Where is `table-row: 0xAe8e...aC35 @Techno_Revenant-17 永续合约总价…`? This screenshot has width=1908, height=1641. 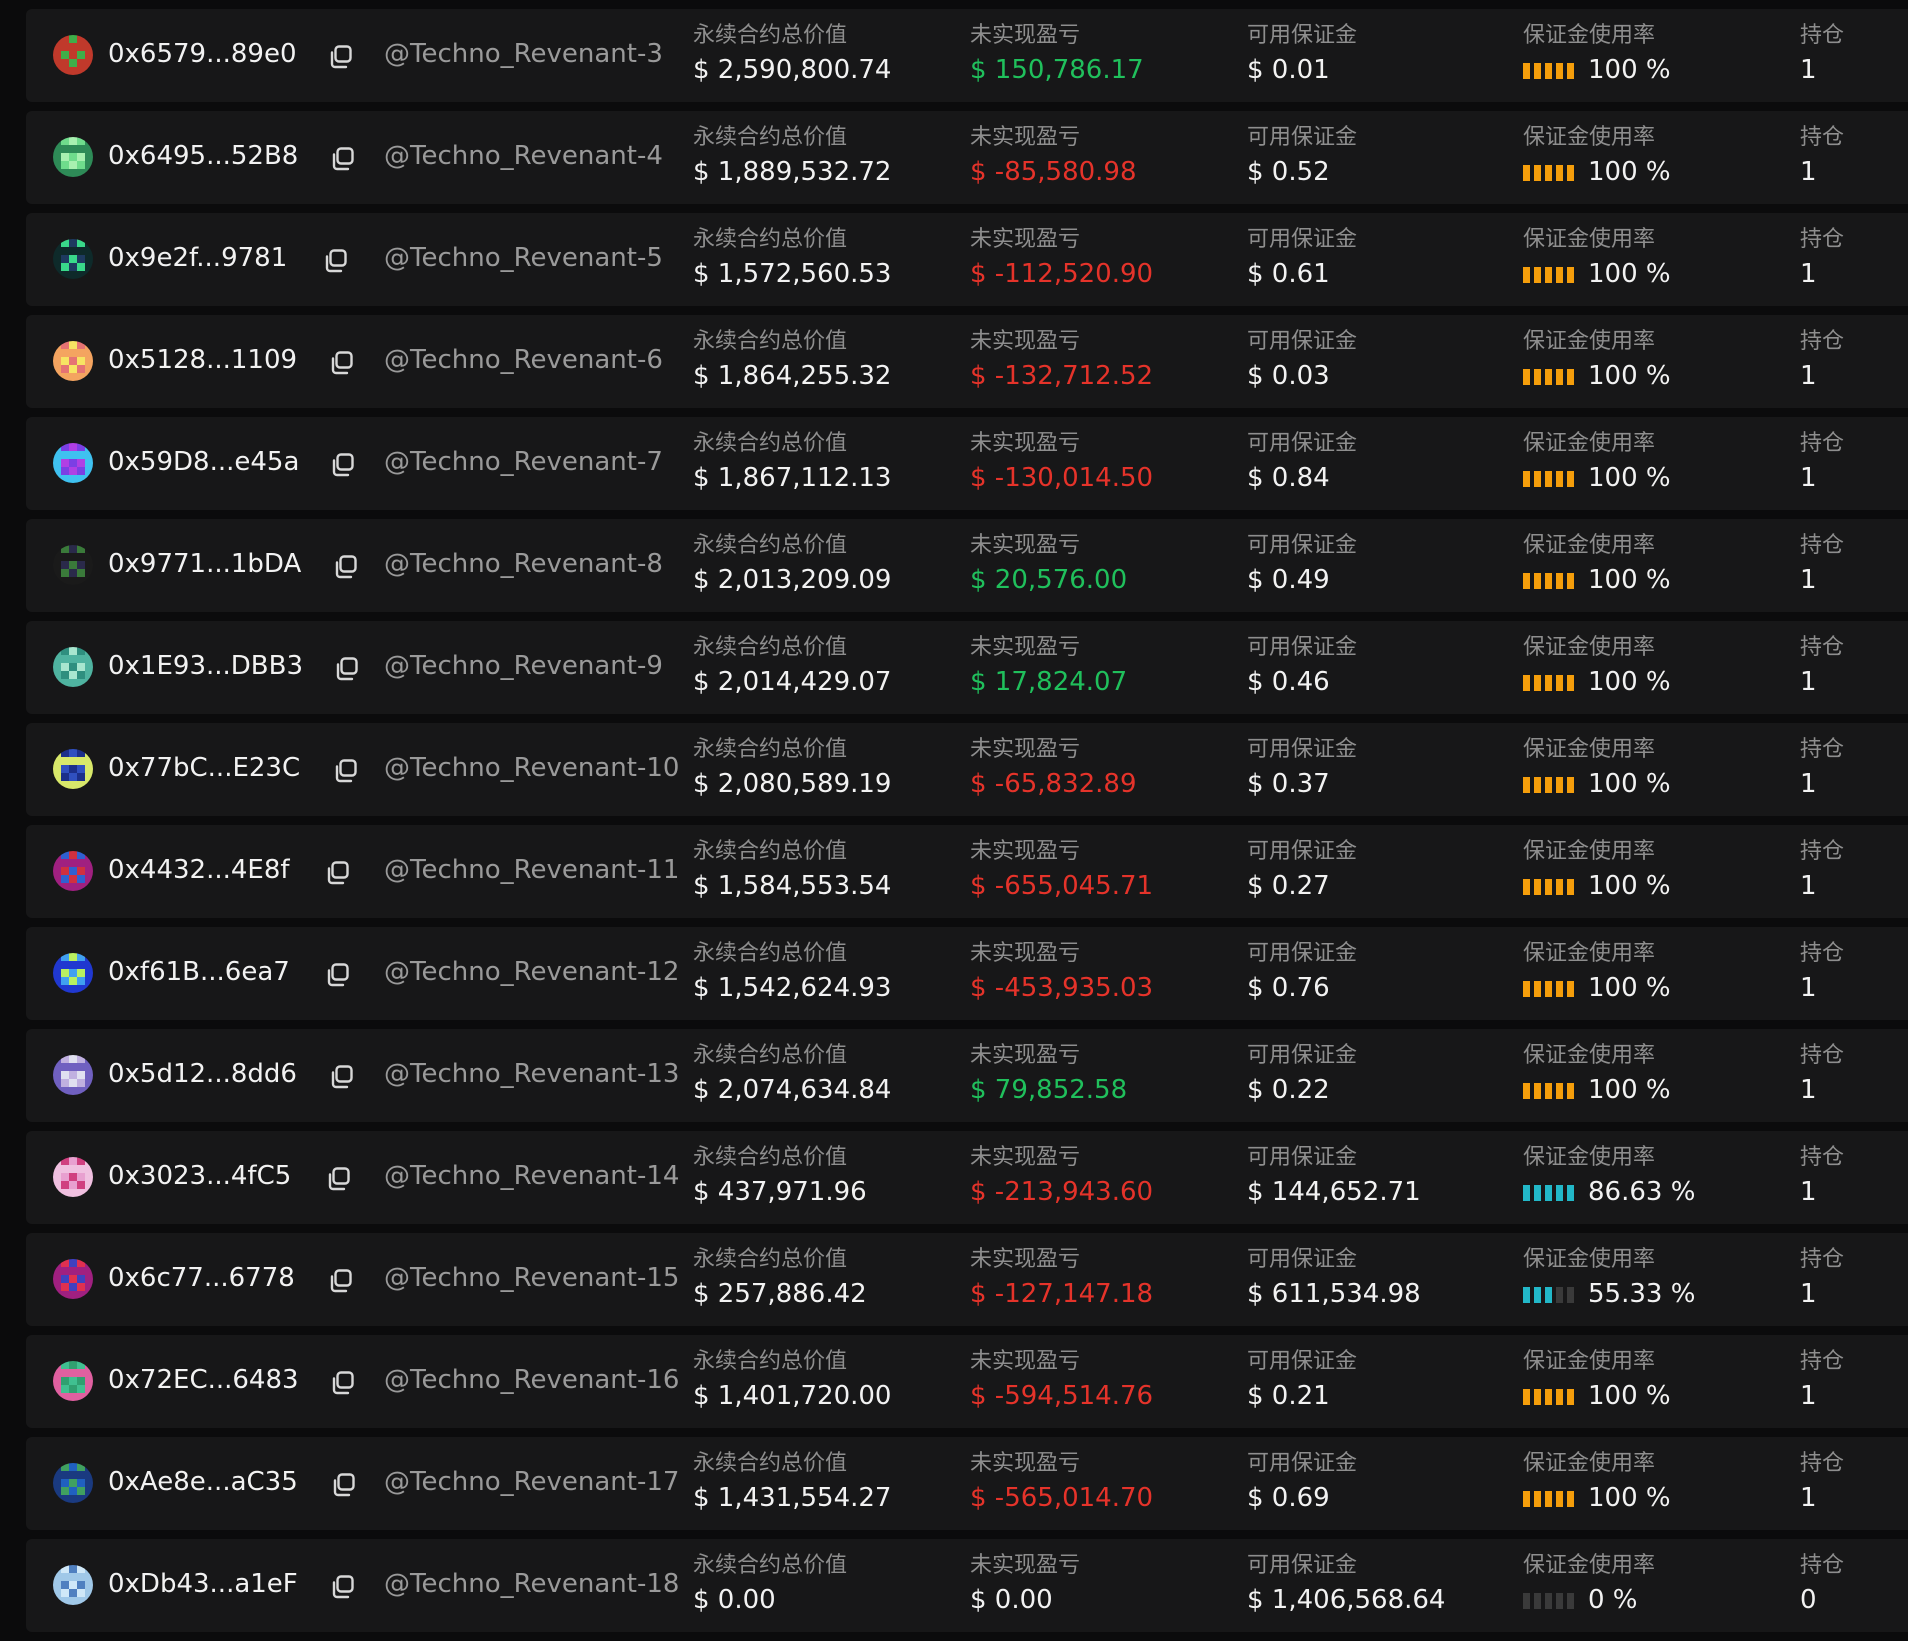
table-row: 0xAe8e...aC35 @Techno_Revenant-17 永续合约总价… is located at coordinates (967, 1483).